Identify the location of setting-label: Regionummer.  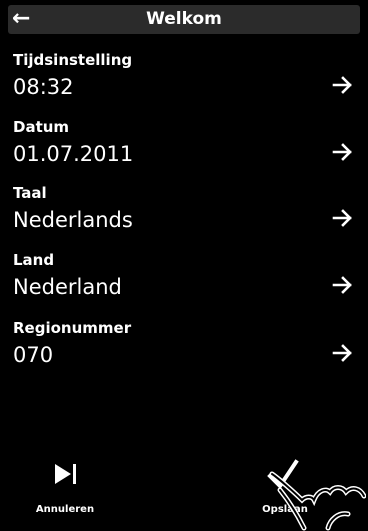
(72, 328).